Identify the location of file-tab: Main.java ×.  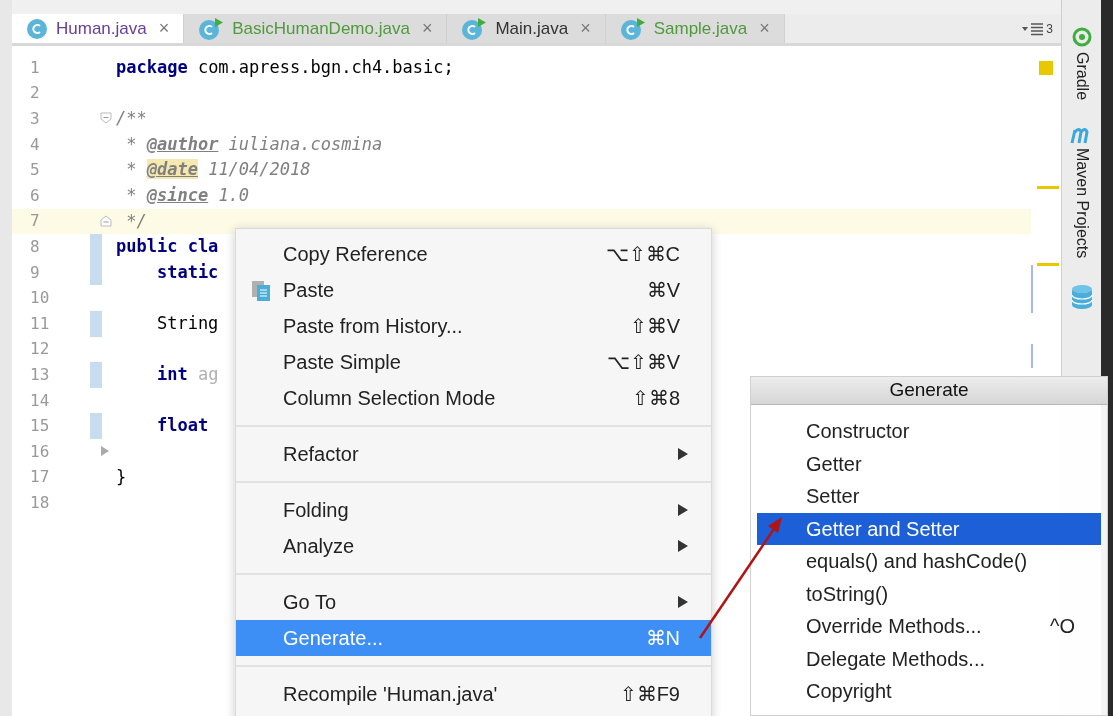
(526, 28).